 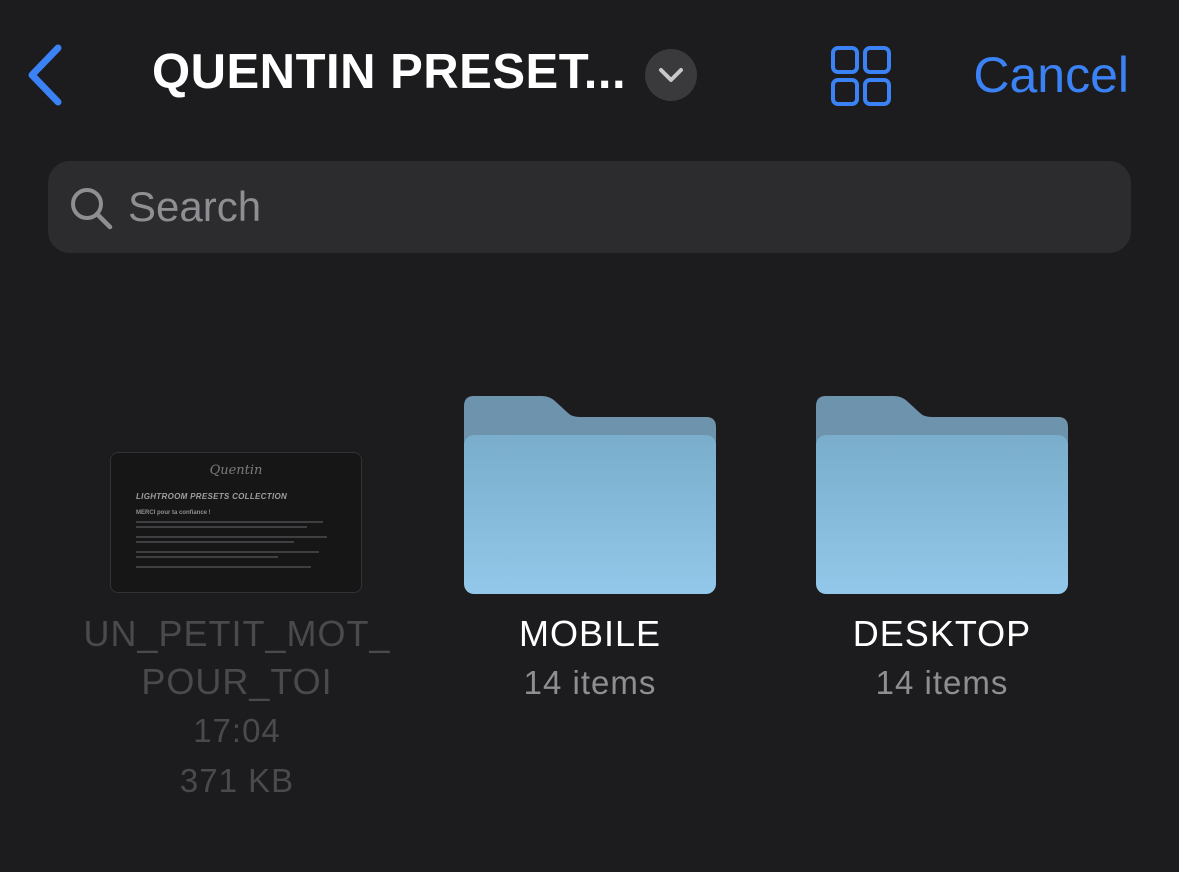 I want to click on search-bar, so click(x=589, y=207).